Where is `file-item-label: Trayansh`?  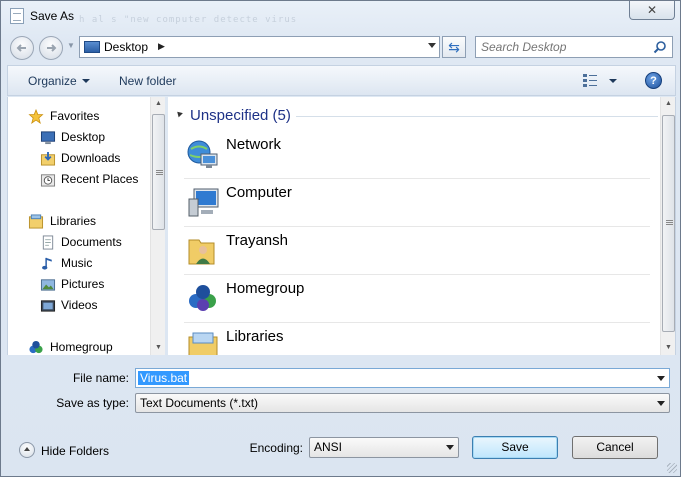
file-item-label: Trayansh is located at coordinates (257, 240).